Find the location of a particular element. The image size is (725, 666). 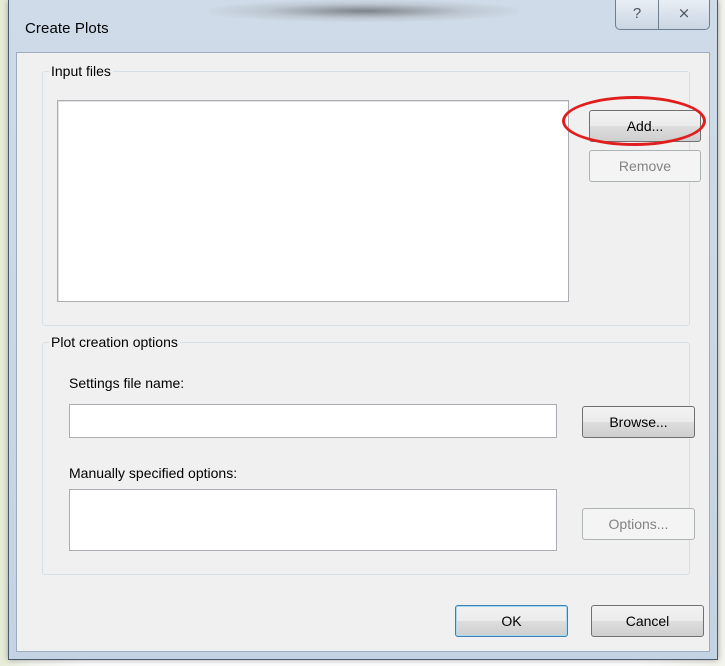

settings-file-name-label: Settings file name: is located at coordinates (127, 383).